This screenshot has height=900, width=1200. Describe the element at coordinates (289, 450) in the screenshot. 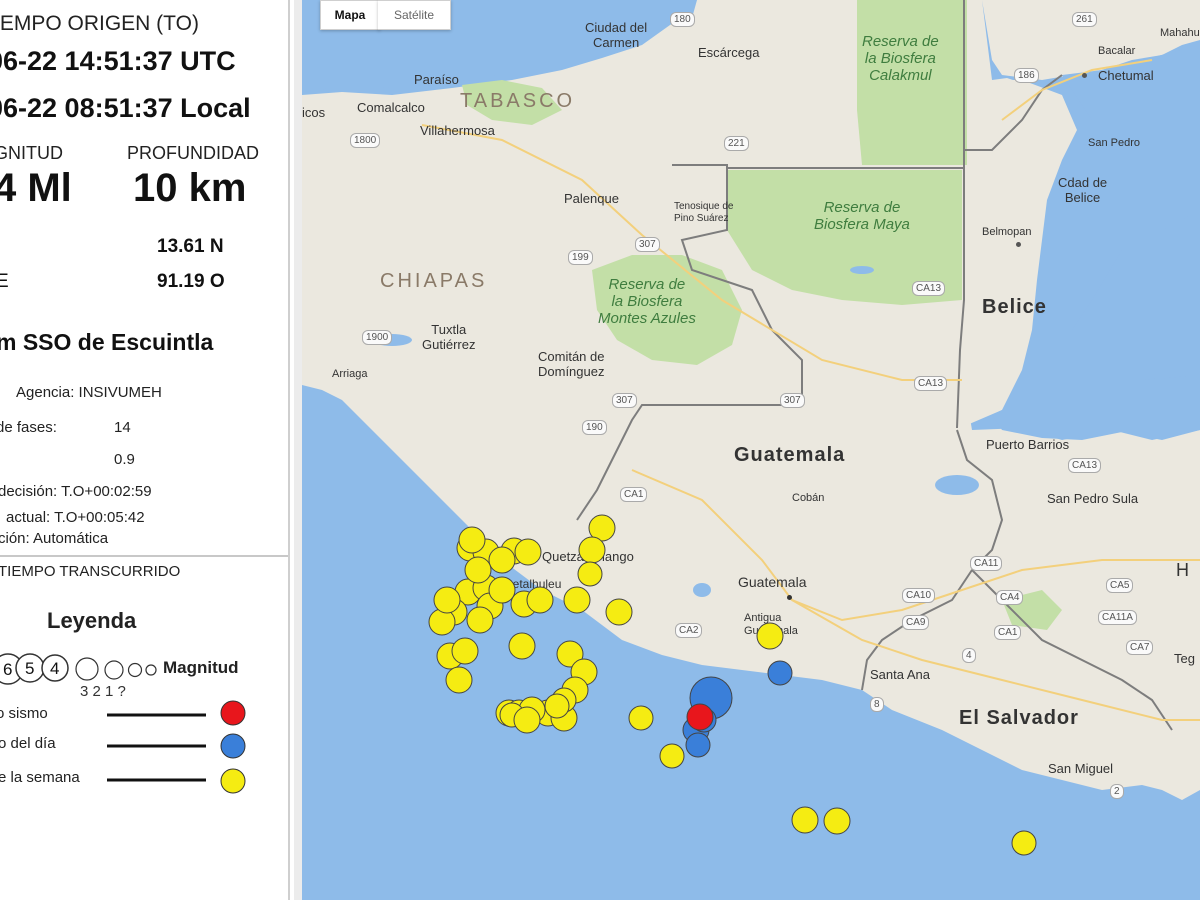

I see `panel-divider` at that location.